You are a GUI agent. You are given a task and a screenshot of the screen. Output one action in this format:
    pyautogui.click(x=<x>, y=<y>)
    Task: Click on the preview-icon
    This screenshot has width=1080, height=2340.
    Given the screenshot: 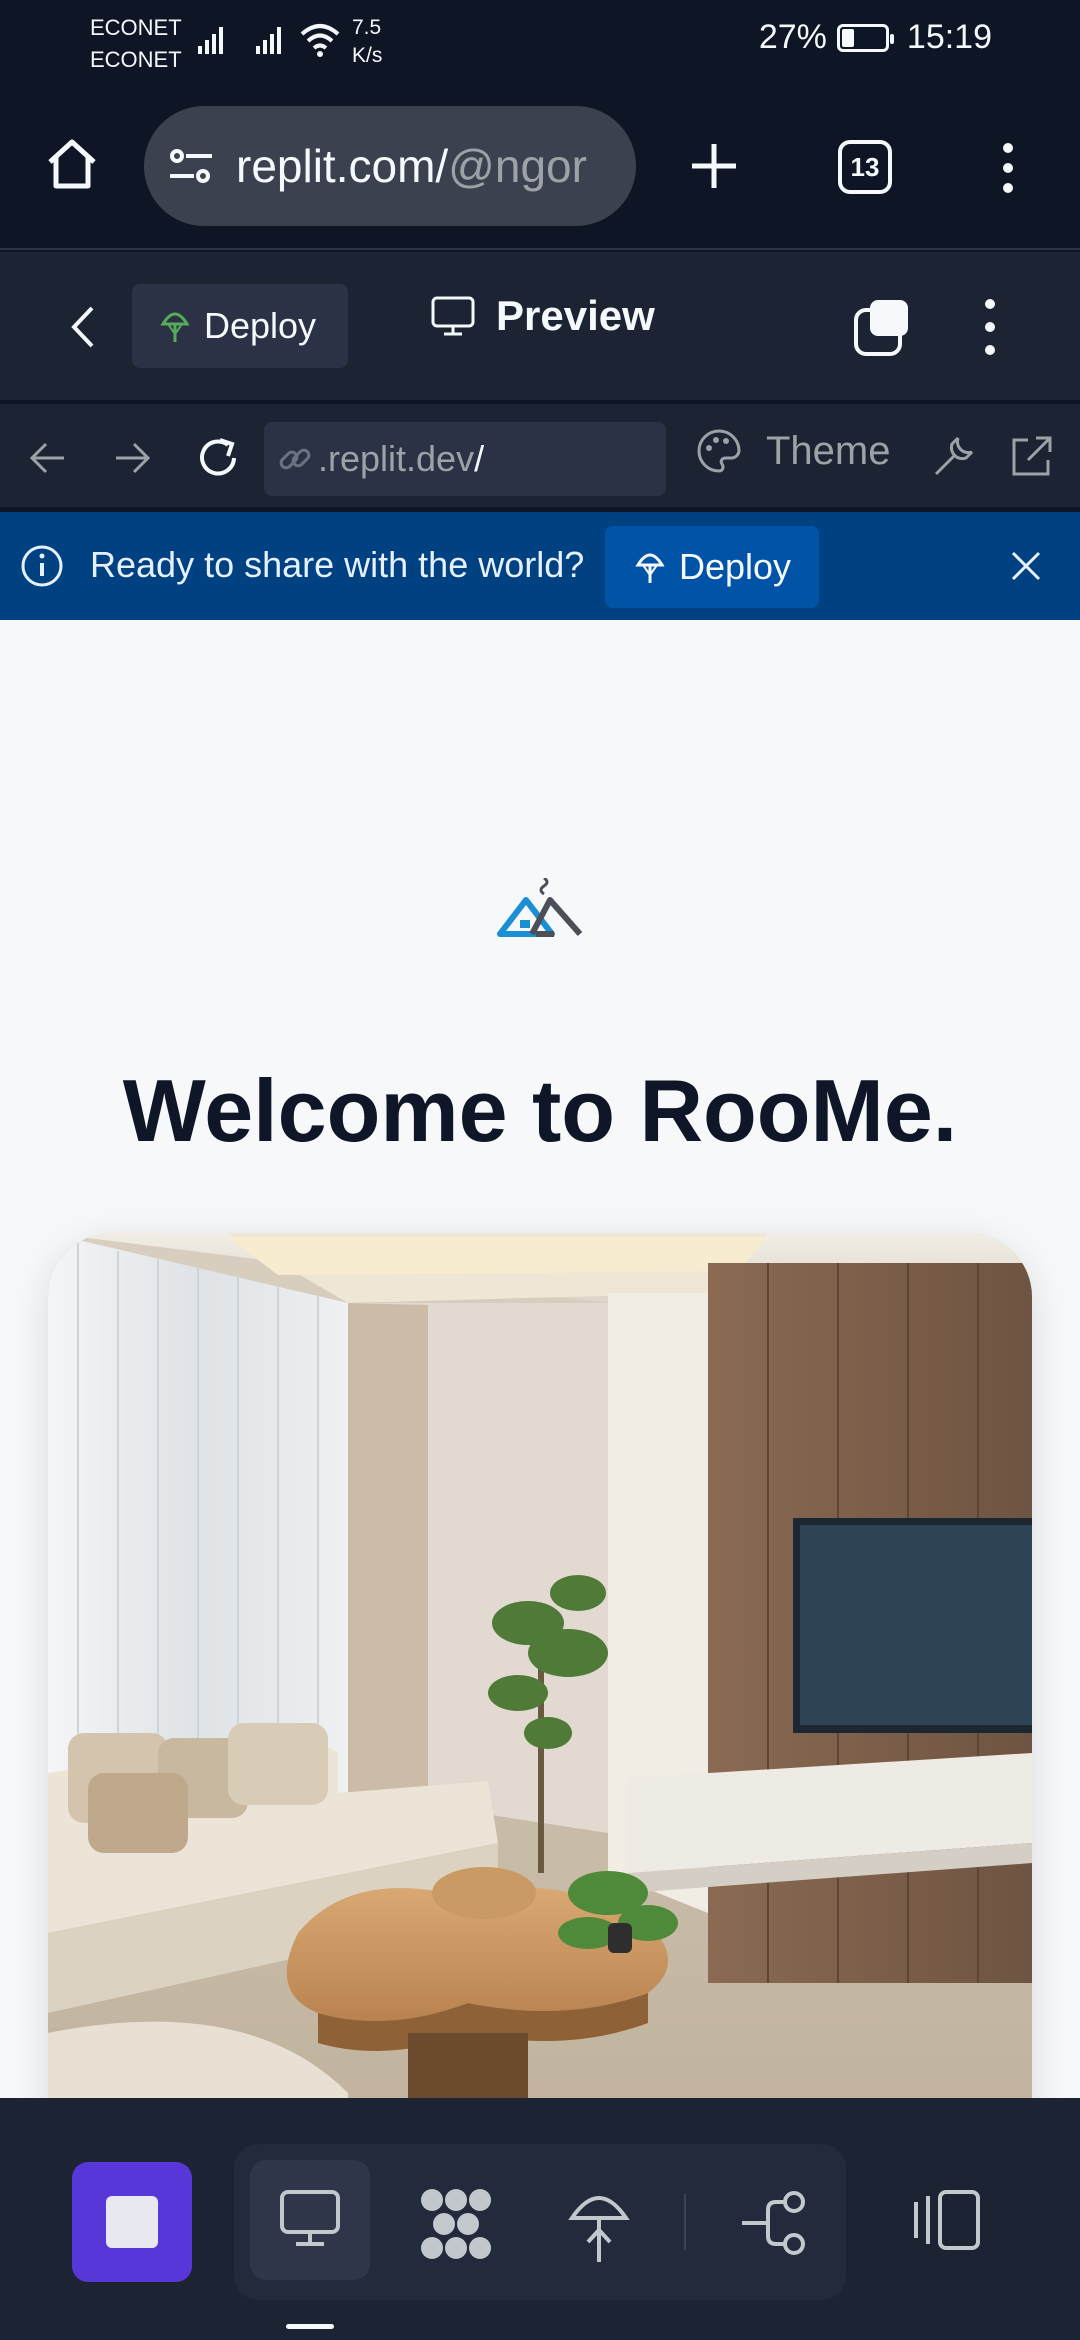 What is the action you would take?
    pyautogui.click(x=310, y=2218)
    